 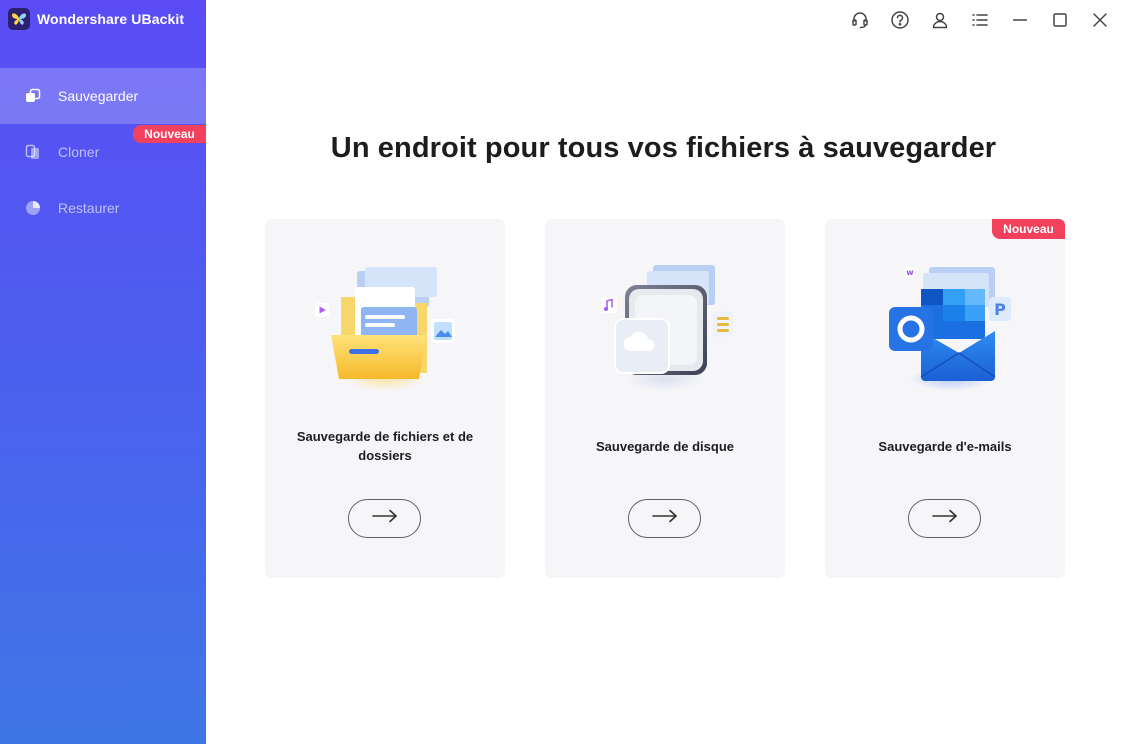 What do you see at coordinates (33, 96) in the screenshot?
I see `backup-icon` at bounding box center [33, 96].